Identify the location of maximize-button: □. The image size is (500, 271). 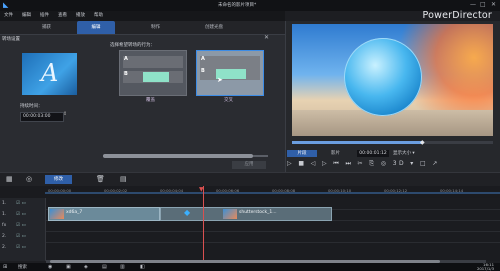
(483, 4).